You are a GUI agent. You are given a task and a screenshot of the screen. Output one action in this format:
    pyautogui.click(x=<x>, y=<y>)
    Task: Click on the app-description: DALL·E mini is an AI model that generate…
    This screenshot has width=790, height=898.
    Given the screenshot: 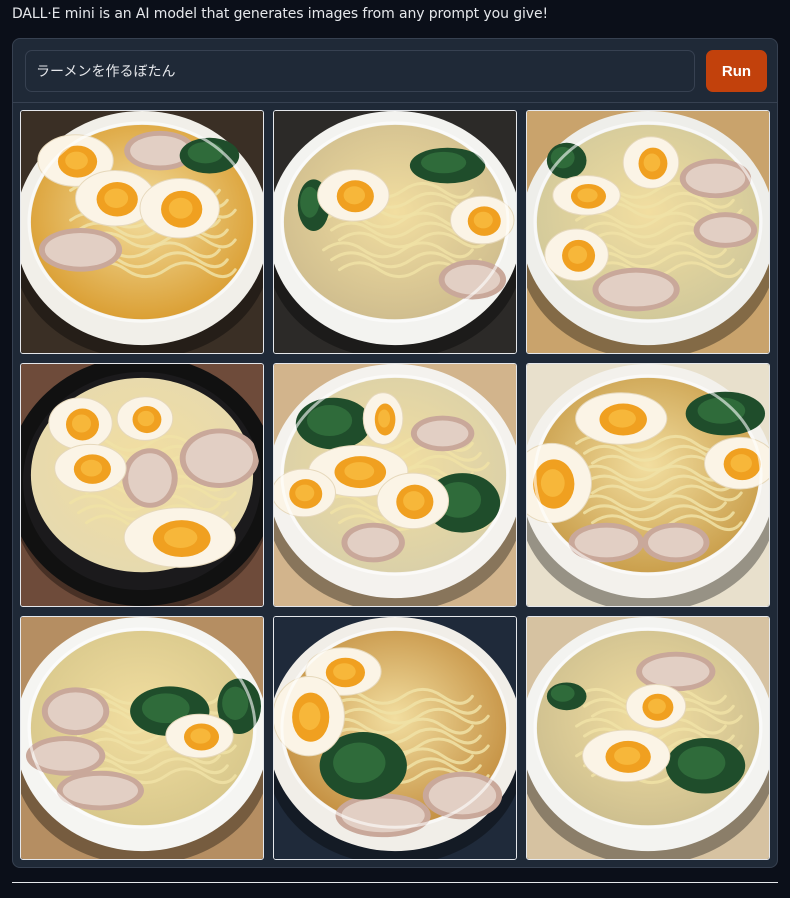 What is the action you would take?
    pyautogui.click(x=280, y=14)
    